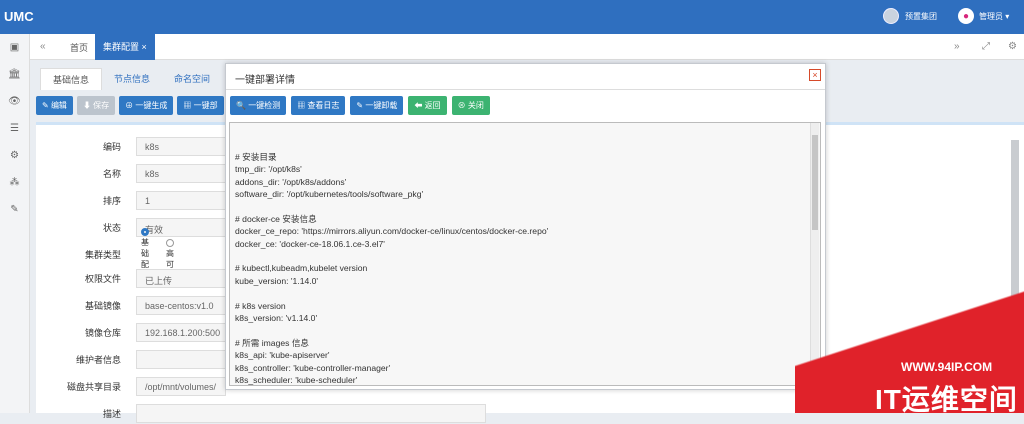 This screenshot has height=424, width=1024. What do you see at coordinates (131, 200) in the screenshot?
I see `form-row: 排序 1` at bounding box center [131, 200].